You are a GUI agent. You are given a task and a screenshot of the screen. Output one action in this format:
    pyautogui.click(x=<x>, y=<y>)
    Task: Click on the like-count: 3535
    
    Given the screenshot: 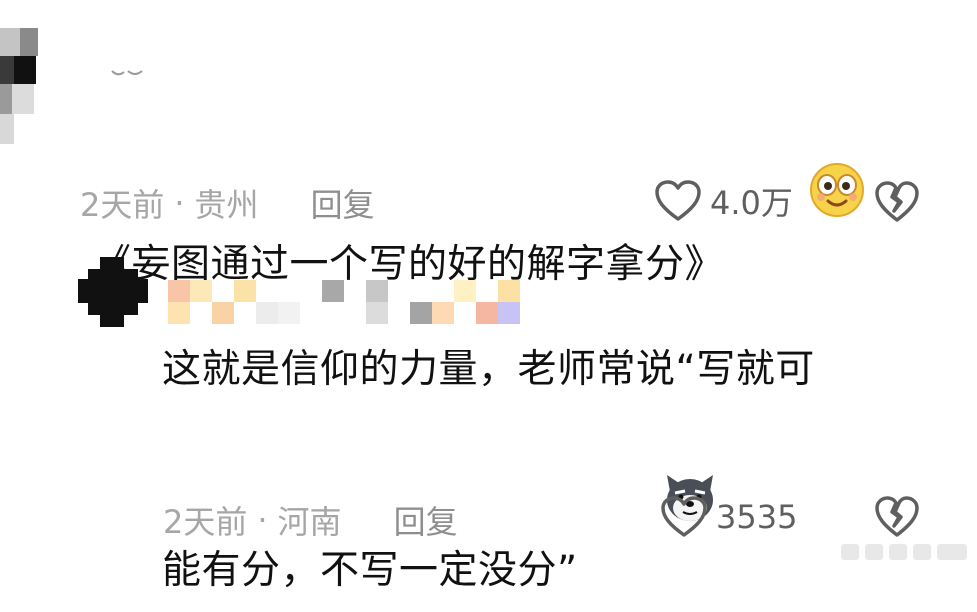 What is the action you would take?
    pyautogui.click(x=757, y=517)
    